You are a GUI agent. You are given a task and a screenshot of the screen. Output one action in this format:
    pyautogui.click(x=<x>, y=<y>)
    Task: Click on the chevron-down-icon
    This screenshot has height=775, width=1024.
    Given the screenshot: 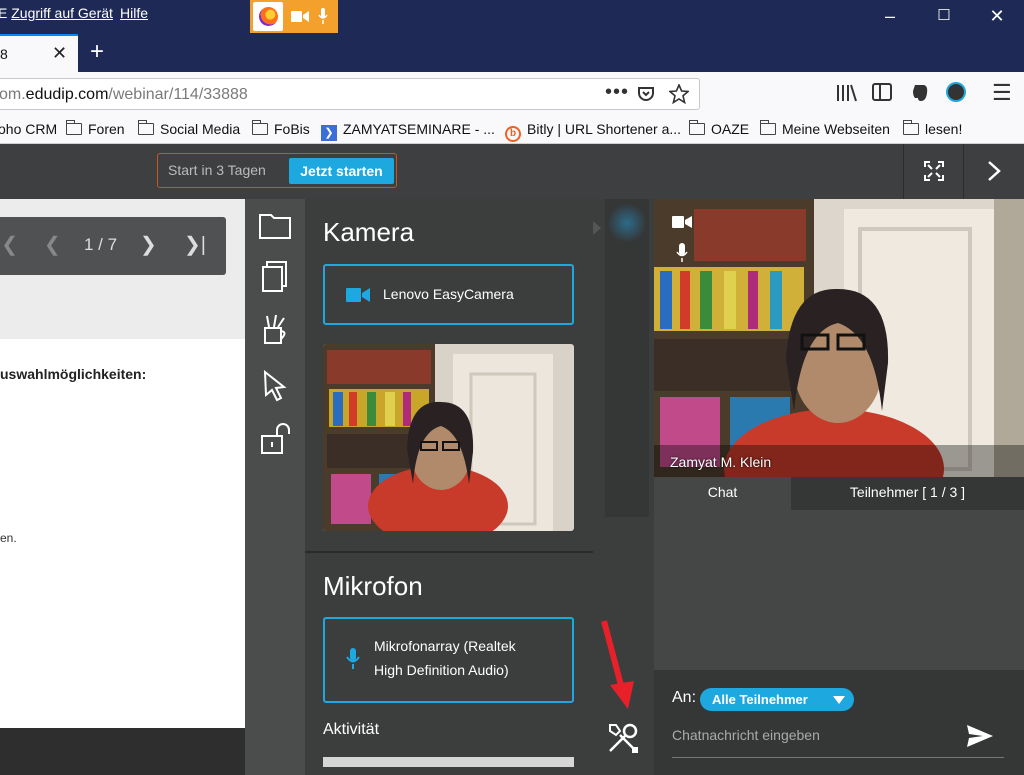 What is the action you would take?
    pyautogui.click(x=839, y=700)
    